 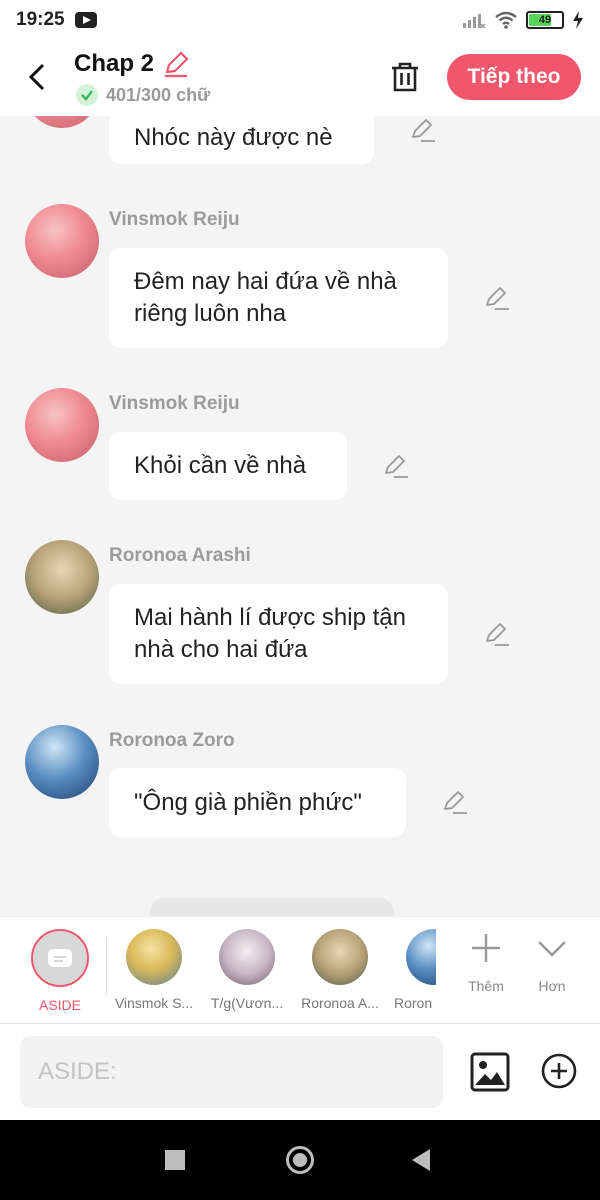 What do you see at coordinates (175, 1160) in the screenshot?
I see `recents-button` at bounding box center [175, 1160].